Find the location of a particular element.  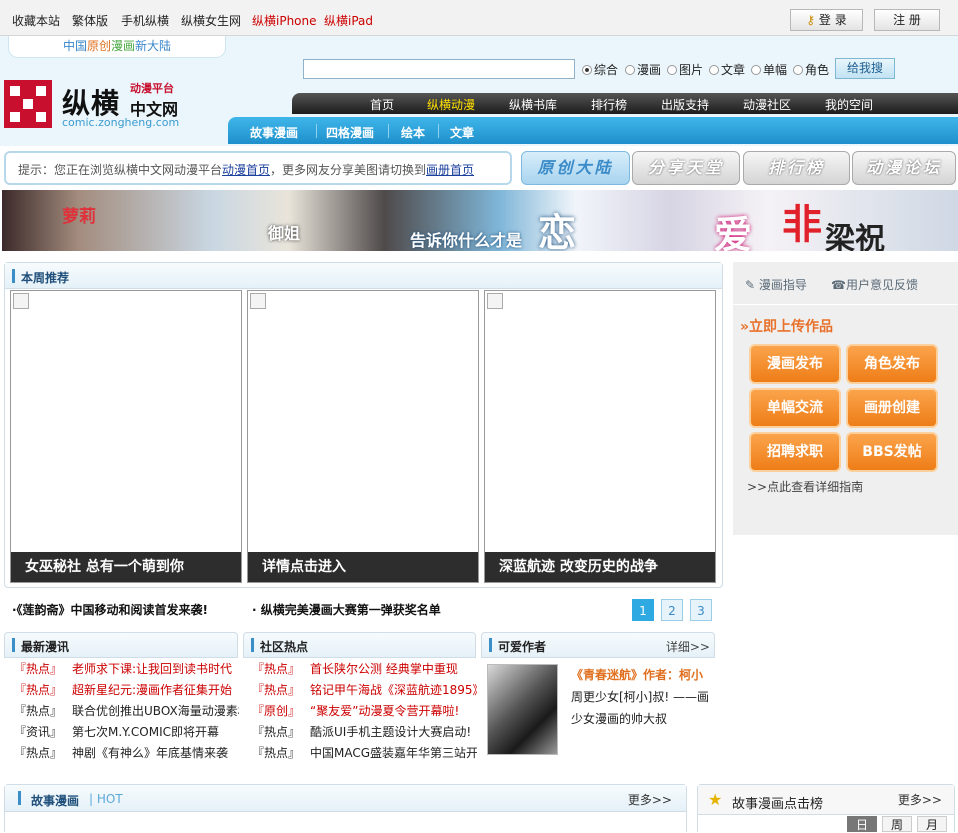

logo-icon is located at coordinates (28, 104).